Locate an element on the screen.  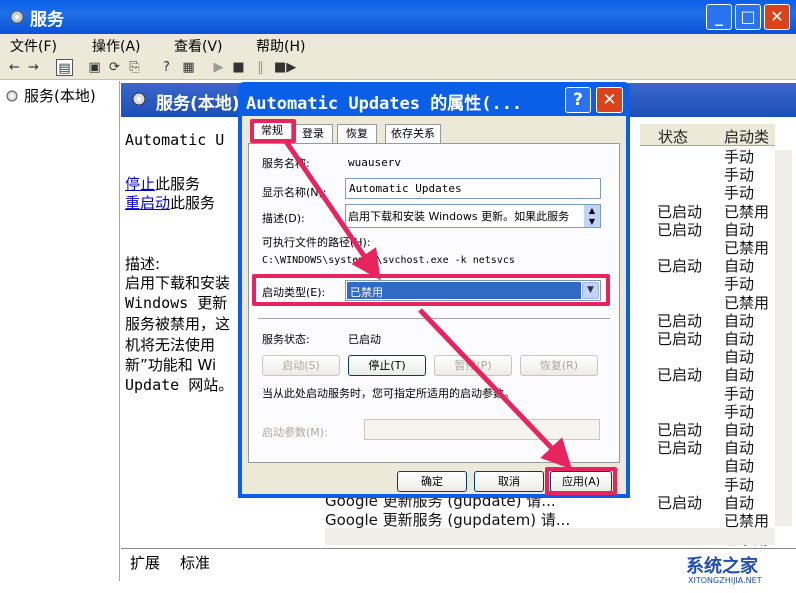
resume-button: 恢复(R) is located at coordinates (559, 365).